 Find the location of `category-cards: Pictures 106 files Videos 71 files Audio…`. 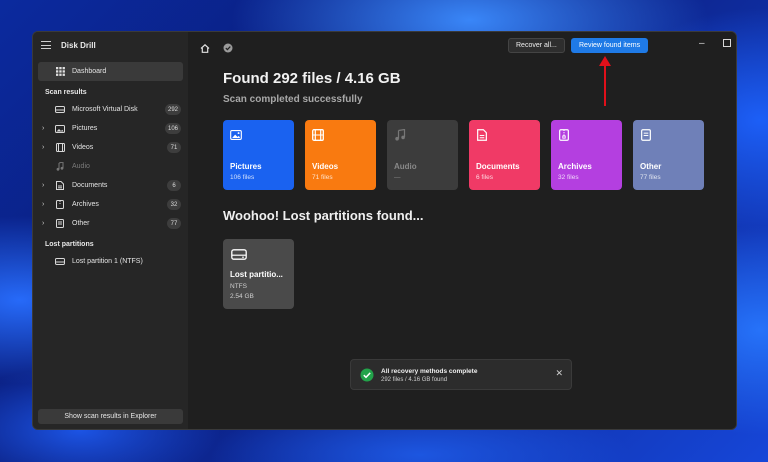

category-cards: Pictures 106 files Videos 71 files Audio… is located at coordinates (463, 155).